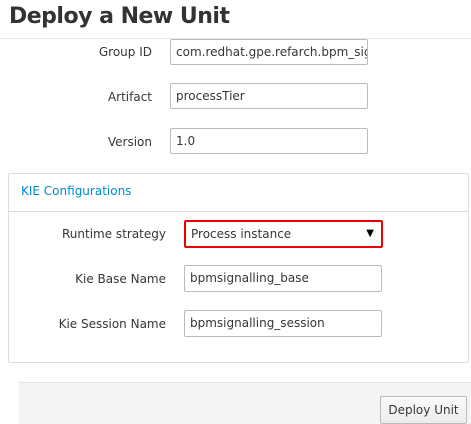 This screenshot has height=424, width=471. What do you see at coordinates (125, 52) in the screenshot?
I see `group-id-label: Group ID` at bounding box center [125, 52].